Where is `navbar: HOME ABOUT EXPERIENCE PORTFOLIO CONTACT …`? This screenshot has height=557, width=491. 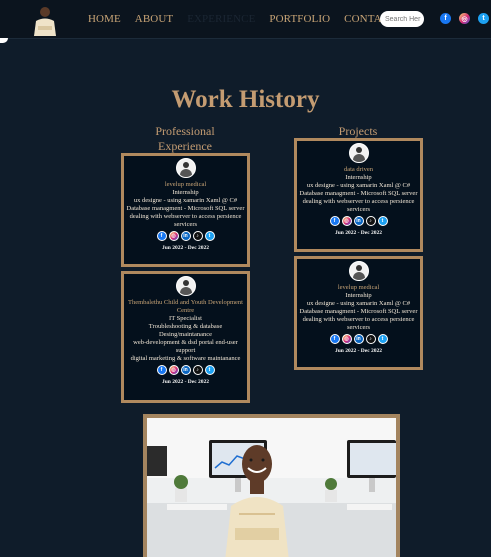 navbar: HOME ABOUT EXPERIENCE PORTFOLIO CONTACT … is located at coordinates (245, 19).